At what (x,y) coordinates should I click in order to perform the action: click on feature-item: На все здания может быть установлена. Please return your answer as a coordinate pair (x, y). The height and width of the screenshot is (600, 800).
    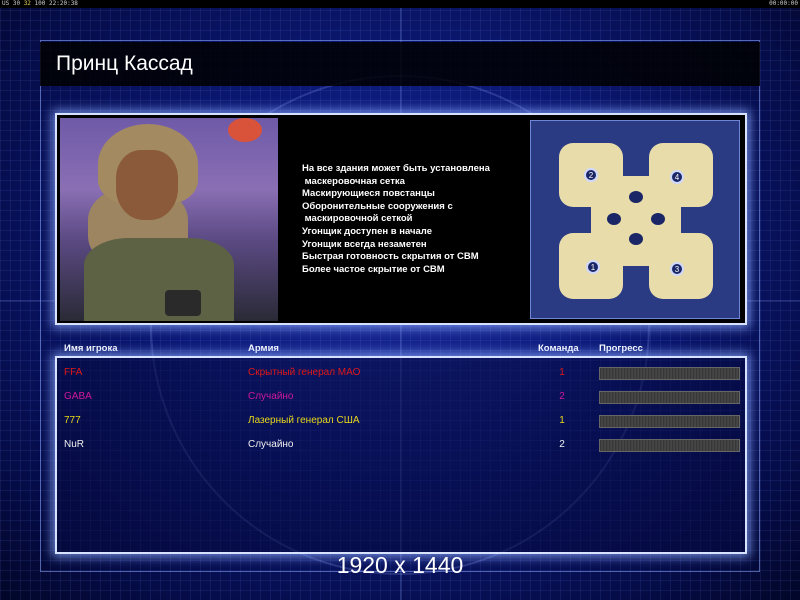
    Looking at the image, I should click on (396, 168).